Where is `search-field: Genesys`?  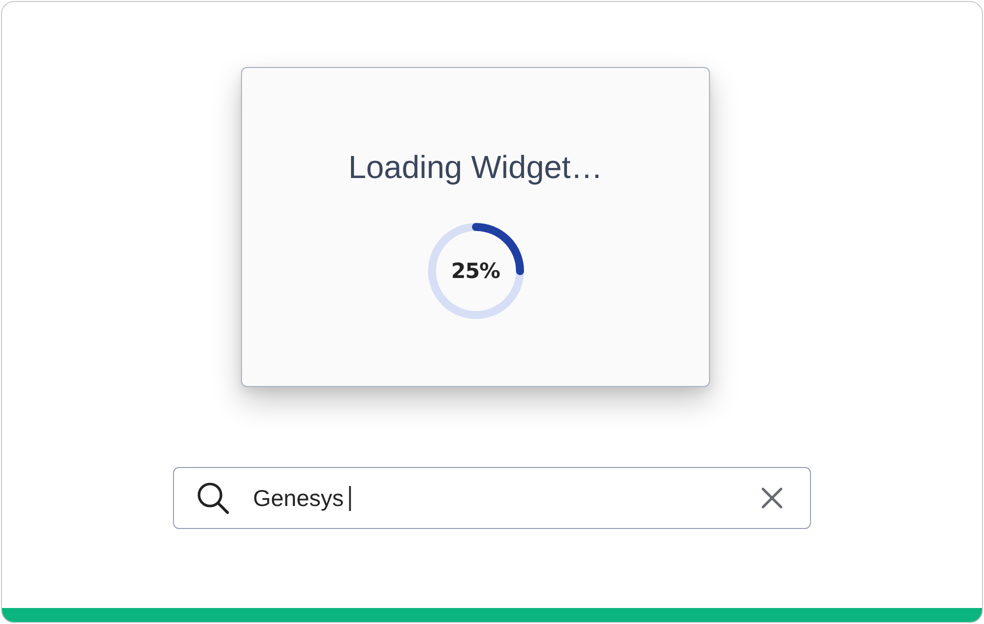
search-field: Genesys is located at coordinates (492, 498).